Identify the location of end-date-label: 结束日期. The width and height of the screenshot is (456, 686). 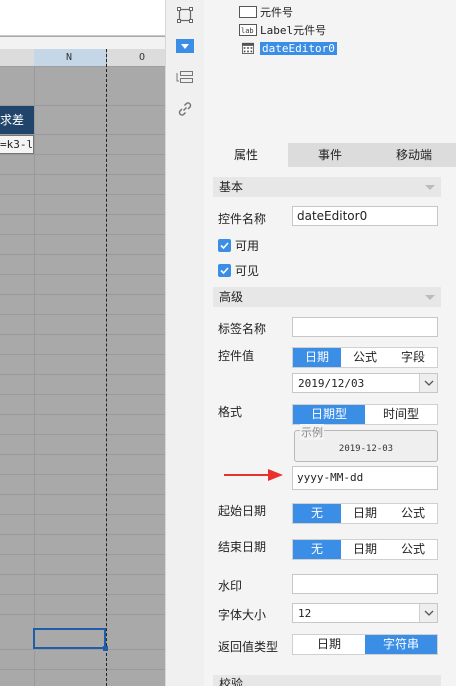
(242, 547).